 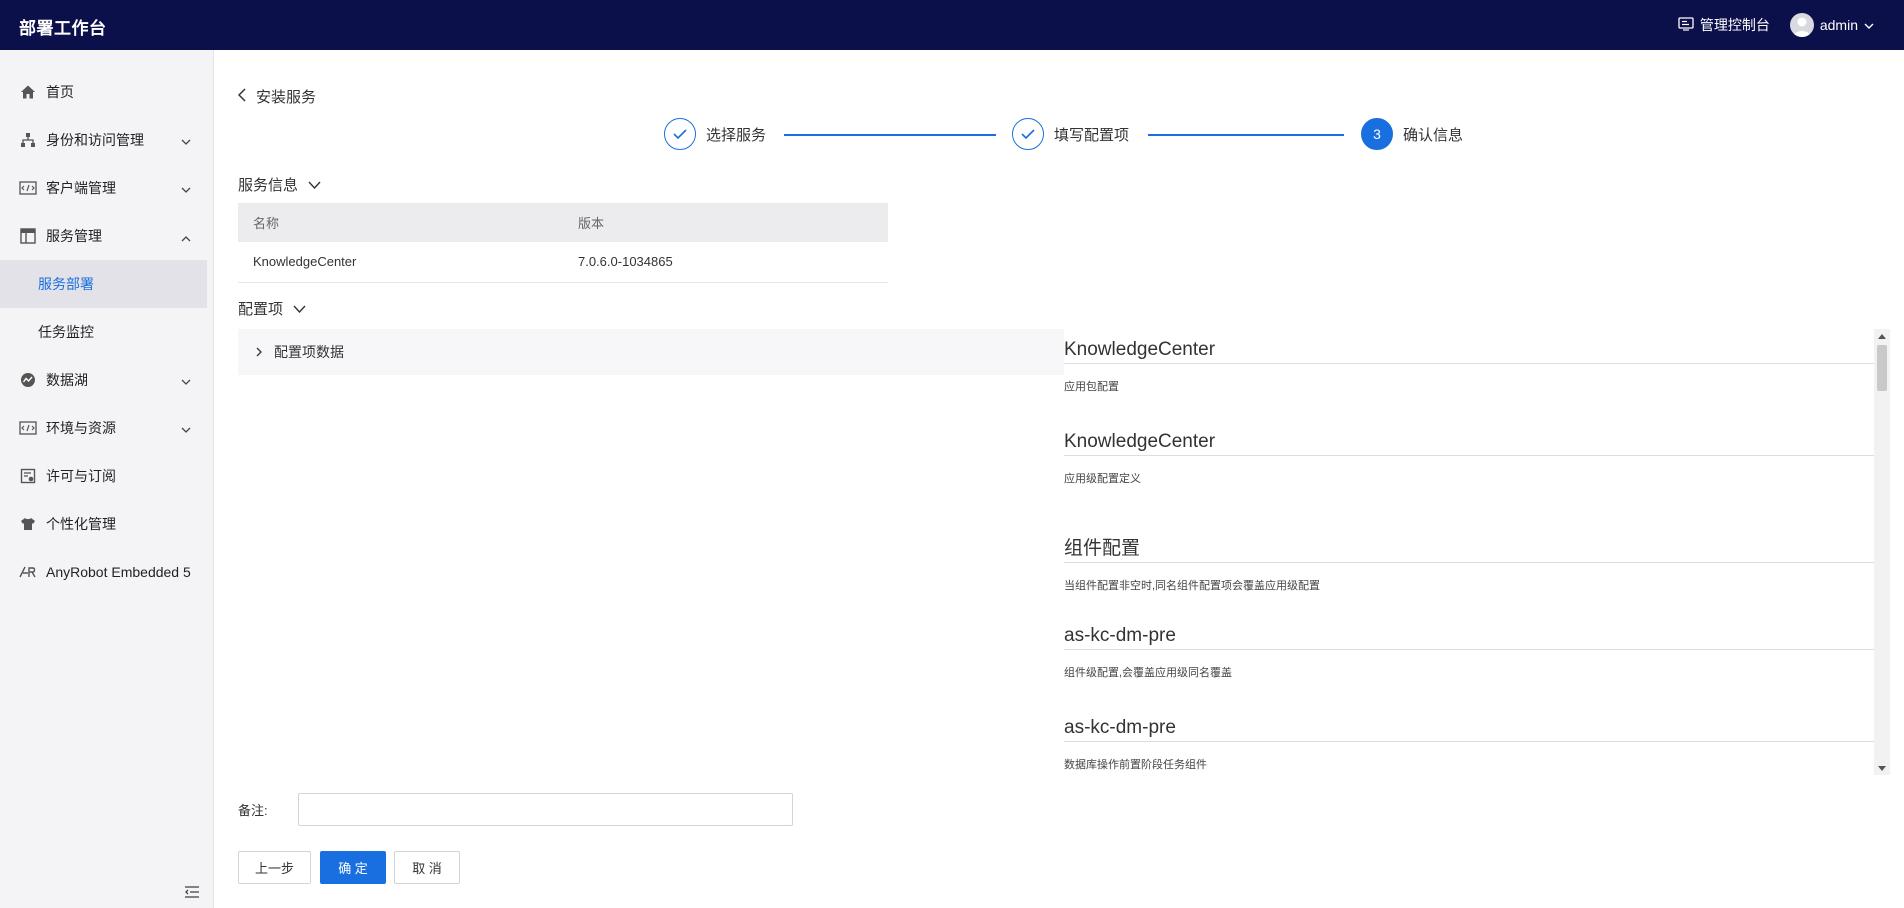 I want to click on step-number: 3, so click(x=1377, y=134).